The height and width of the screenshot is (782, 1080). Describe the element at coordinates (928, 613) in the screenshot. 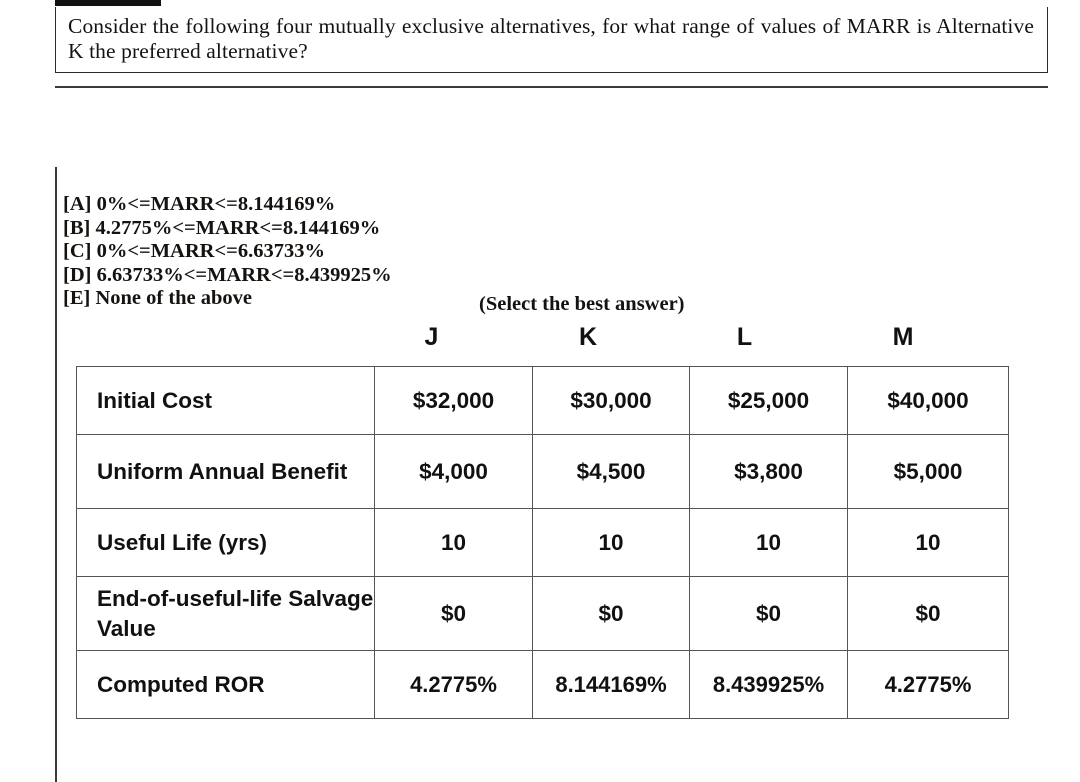

I see `cell-salvage-value-m: $0` at that location.